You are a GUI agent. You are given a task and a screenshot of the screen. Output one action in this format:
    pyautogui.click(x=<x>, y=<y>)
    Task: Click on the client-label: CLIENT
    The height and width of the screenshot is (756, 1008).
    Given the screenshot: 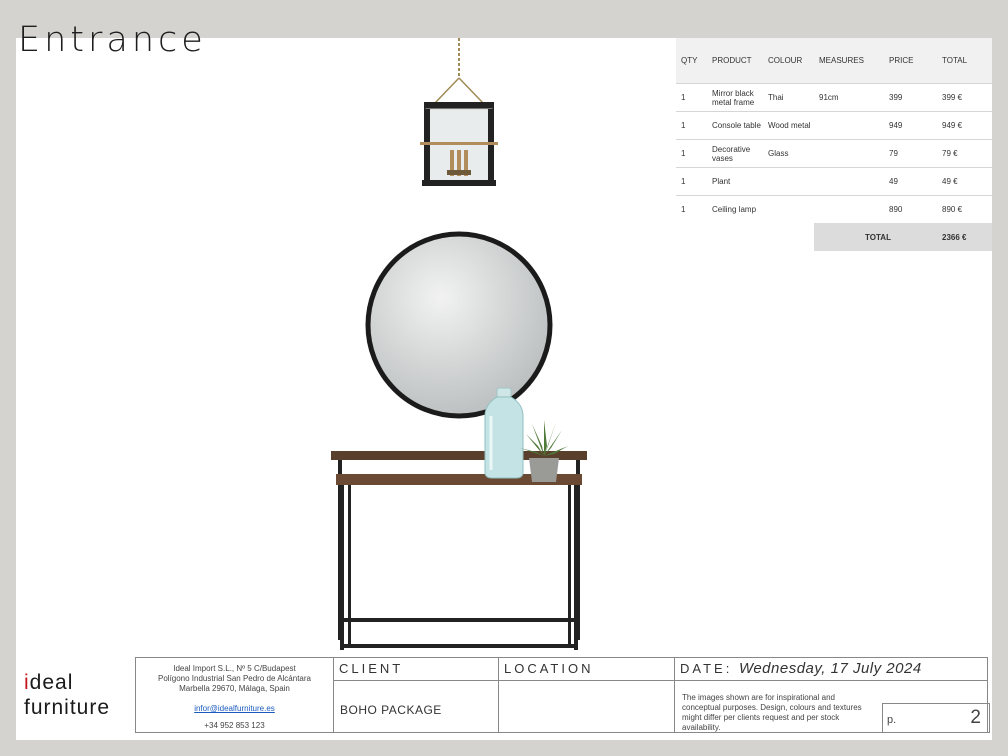 What is the action you would take?
    pyautogui.click(x=371, y=668)
    